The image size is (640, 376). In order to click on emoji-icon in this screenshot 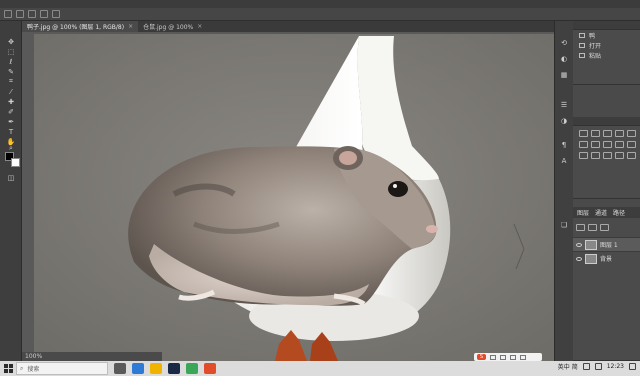, I will do `click(503, 357)`.